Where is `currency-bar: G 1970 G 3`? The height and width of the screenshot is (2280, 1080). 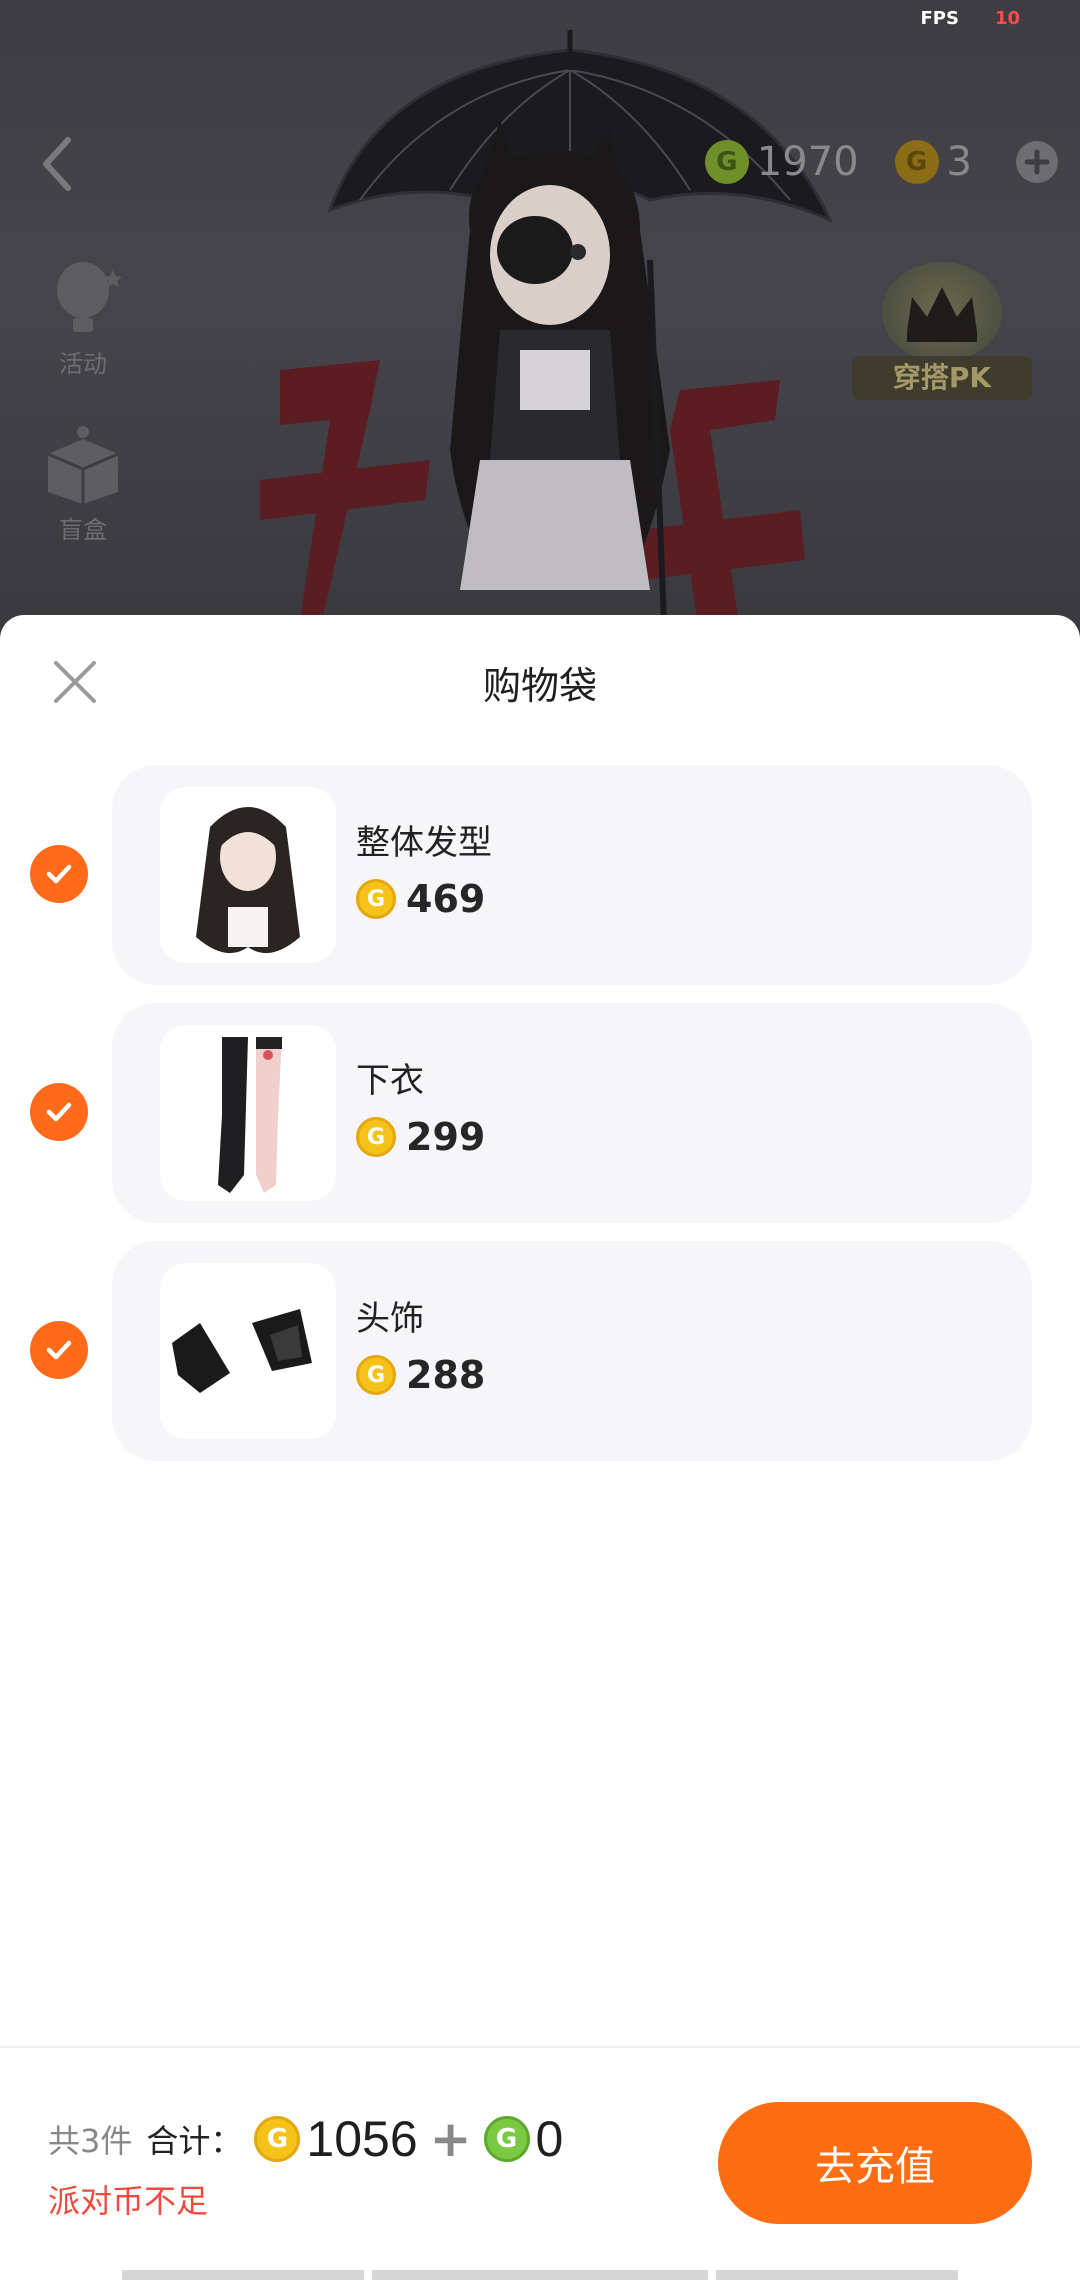 currency-bar: G 1970 G 3 is located at coordinates (881, 162).